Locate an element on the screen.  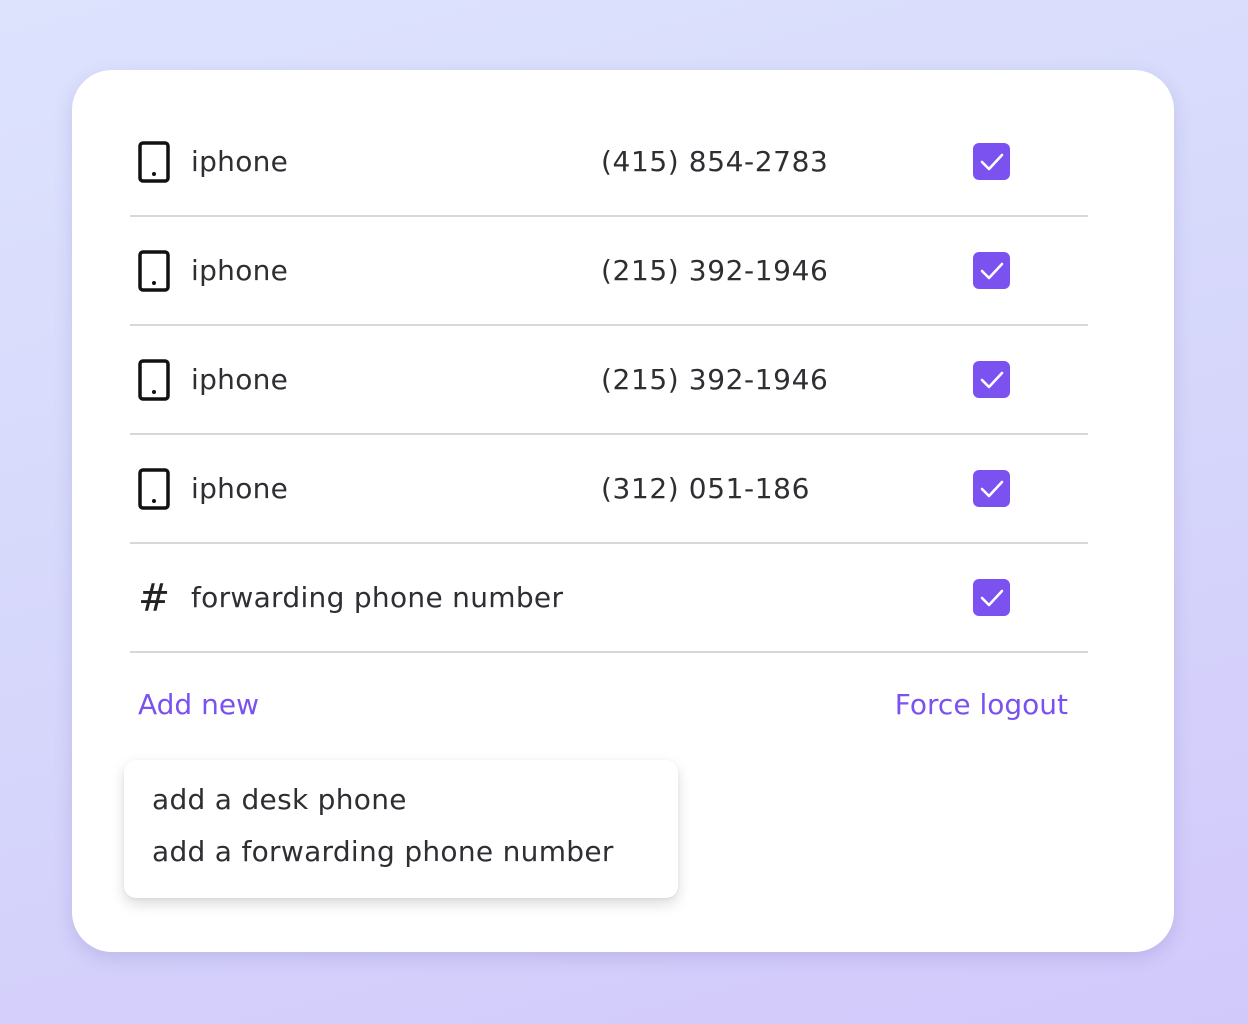
add-new-link: Add new is located at coordinates (198, 704).